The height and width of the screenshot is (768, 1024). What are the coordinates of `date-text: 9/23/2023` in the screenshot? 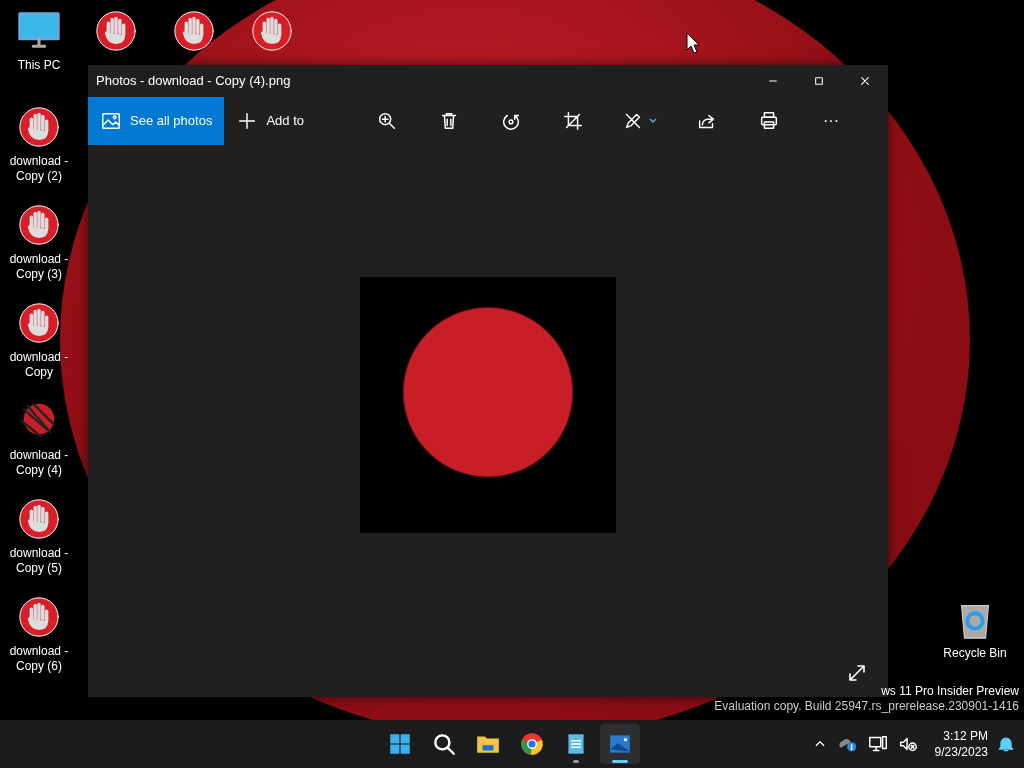 It's located at (961, 752).